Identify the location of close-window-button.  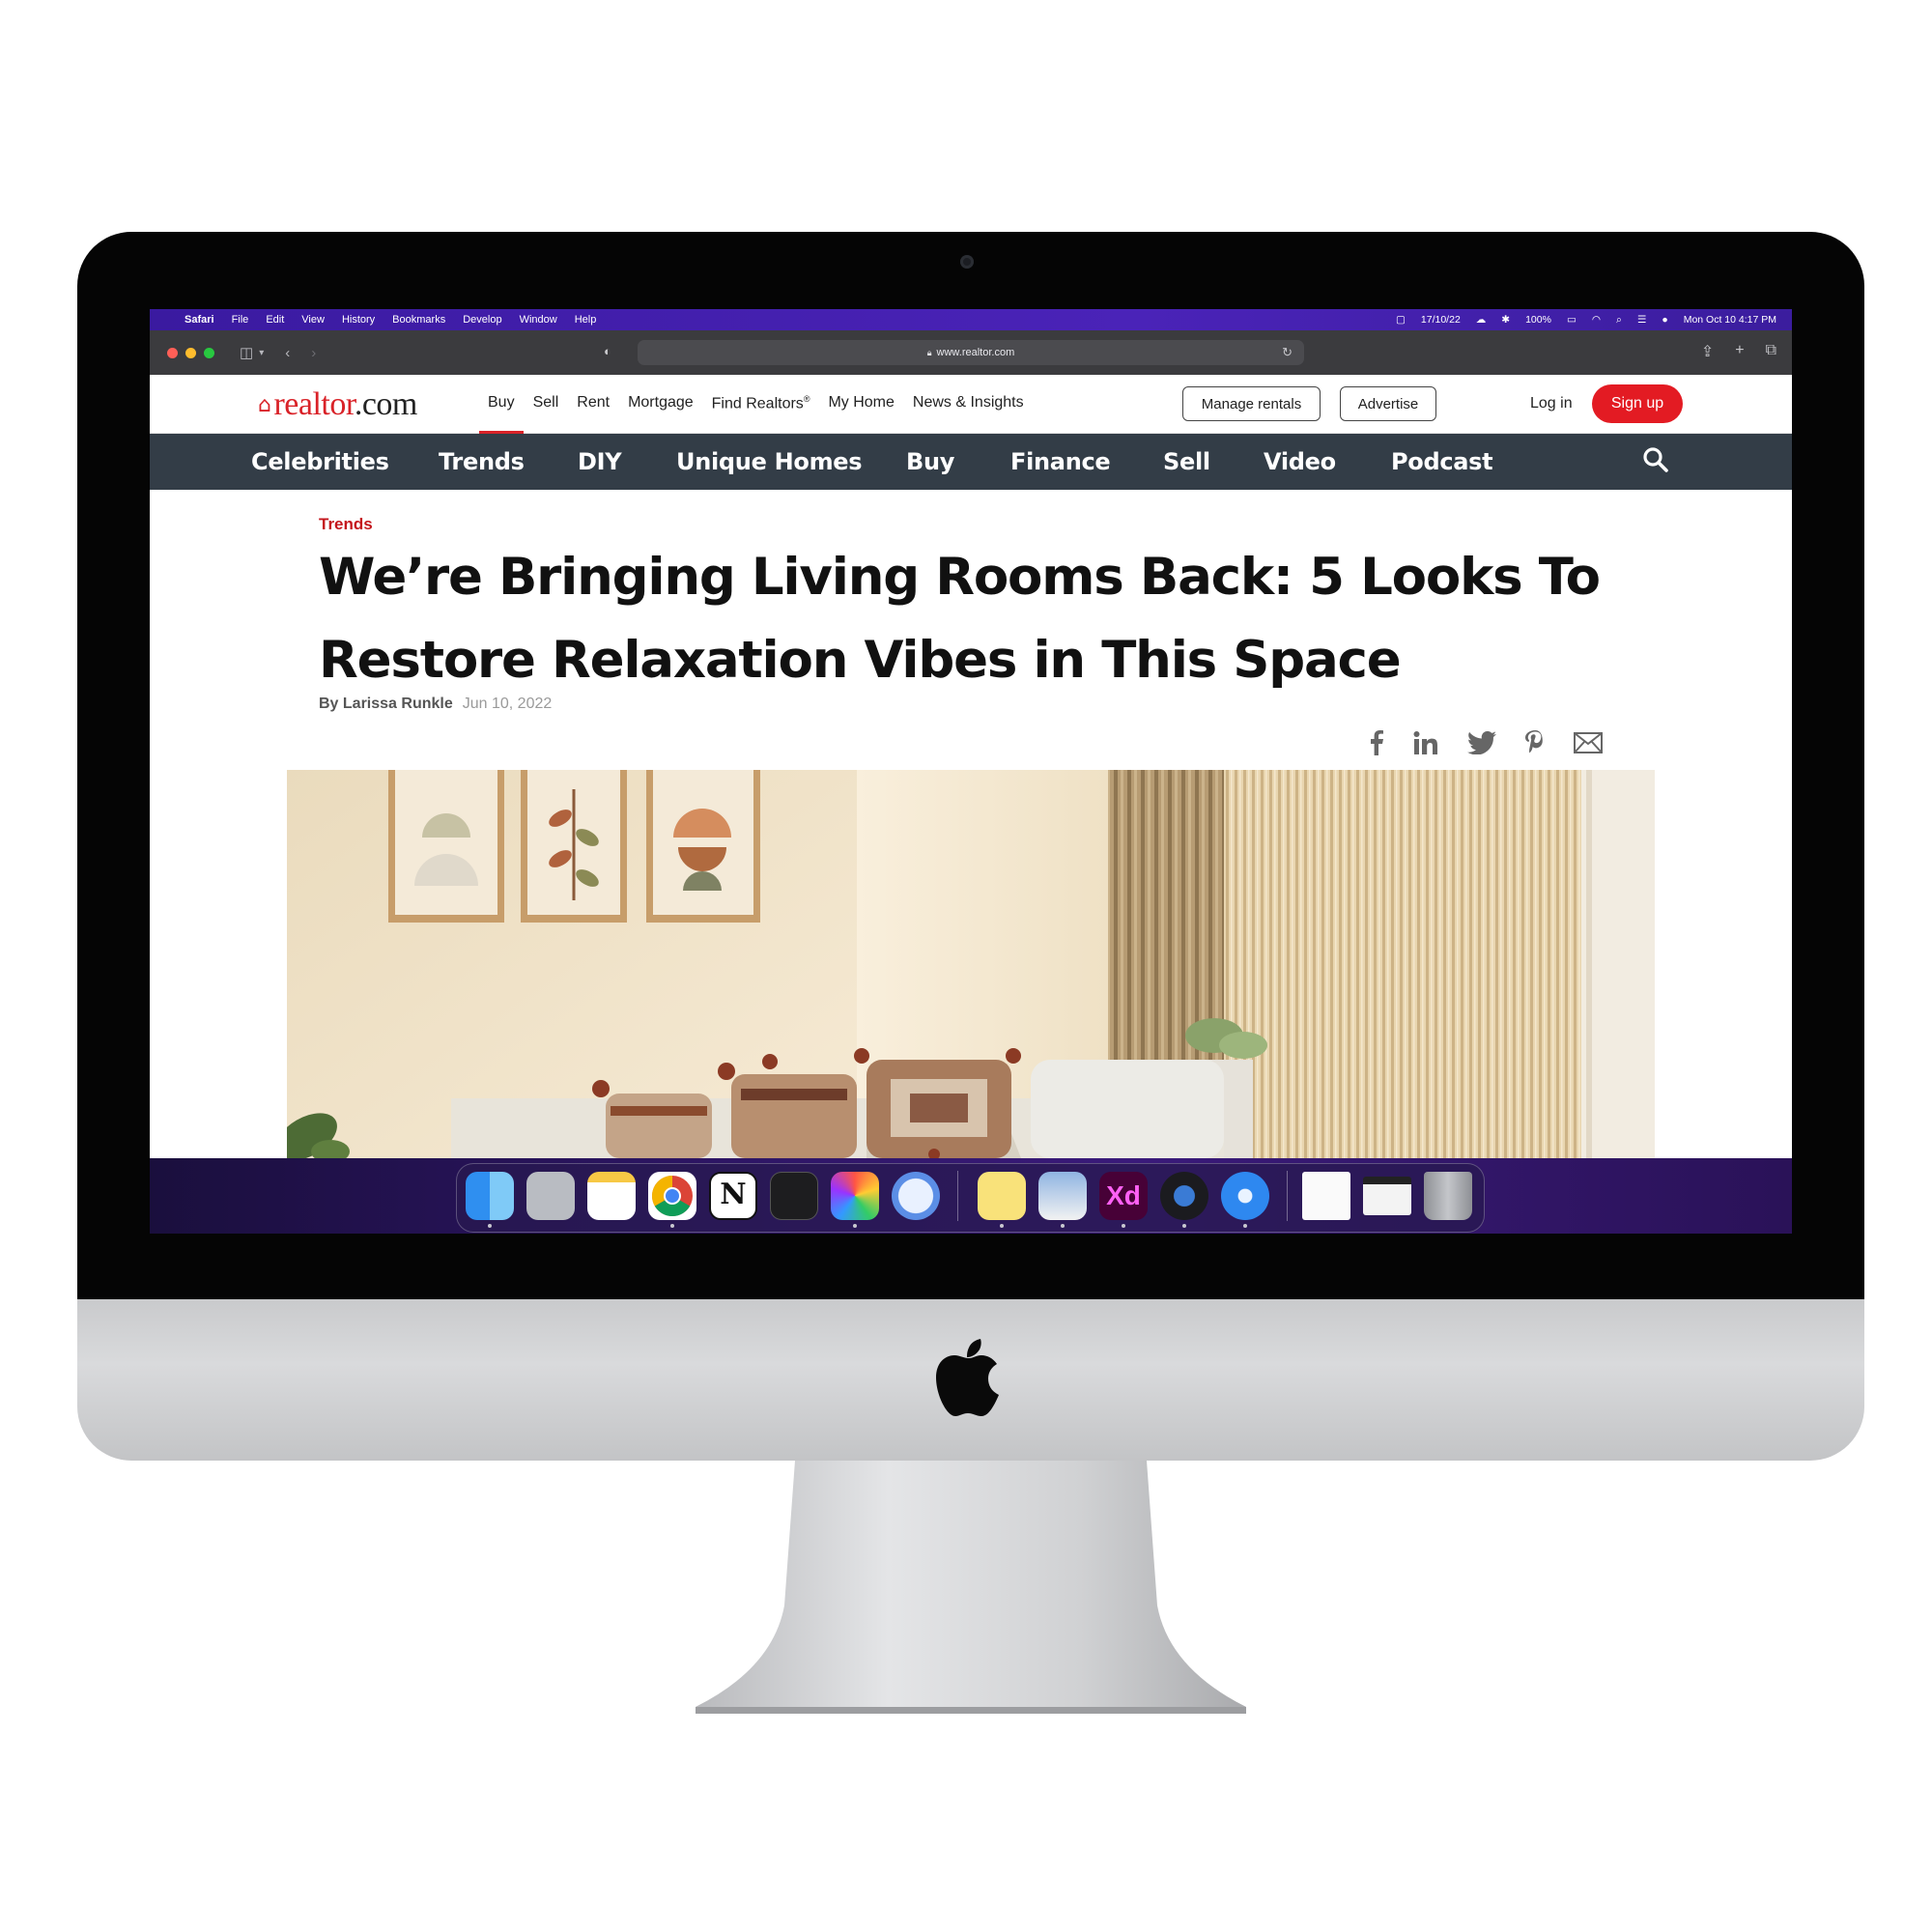
(172, 352).